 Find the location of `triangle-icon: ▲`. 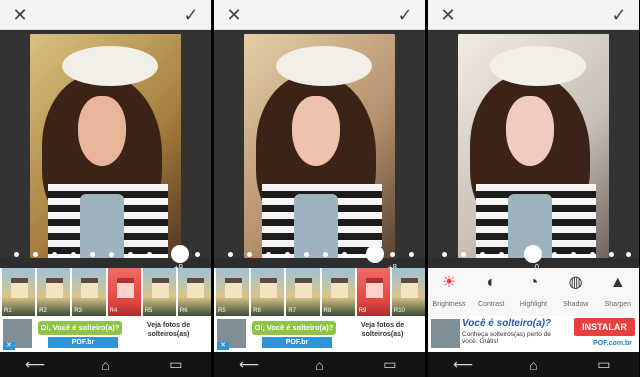

triangle-icon: ▲ is located at coordinates (617, 282).